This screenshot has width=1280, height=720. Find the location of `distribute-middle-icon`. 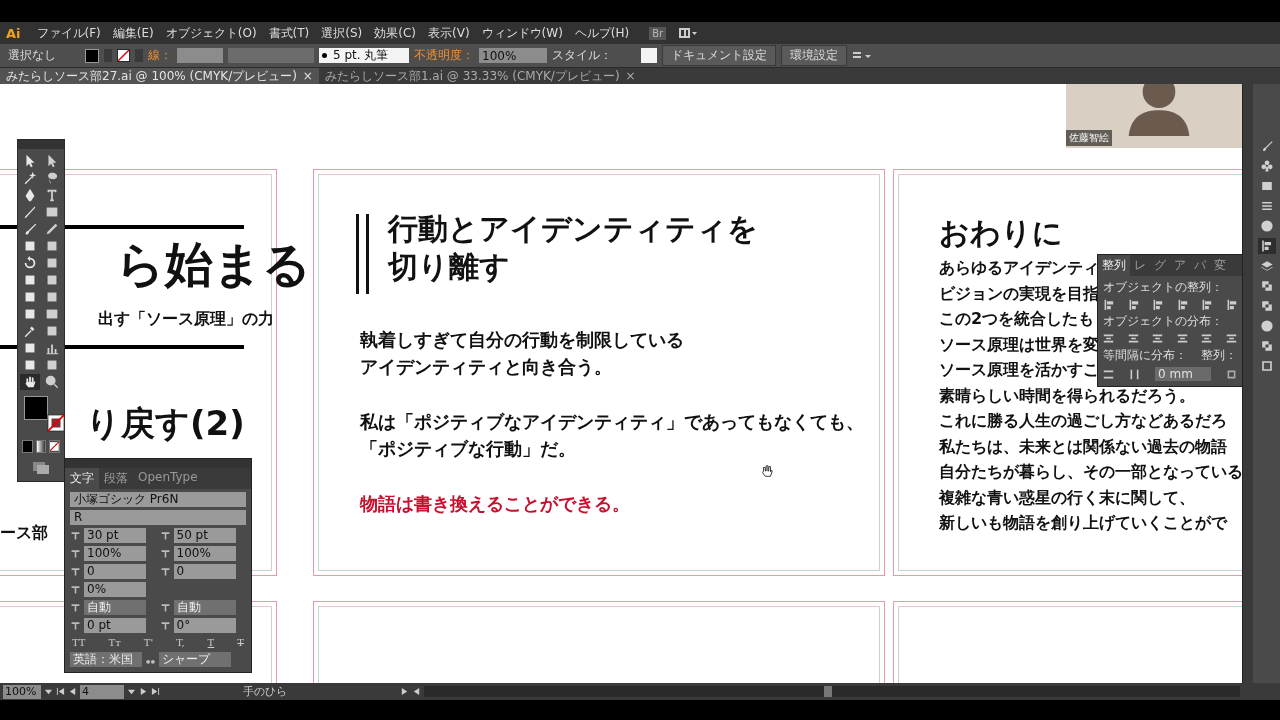

distribute-middle-icon is located at coordinates (1133, 338).